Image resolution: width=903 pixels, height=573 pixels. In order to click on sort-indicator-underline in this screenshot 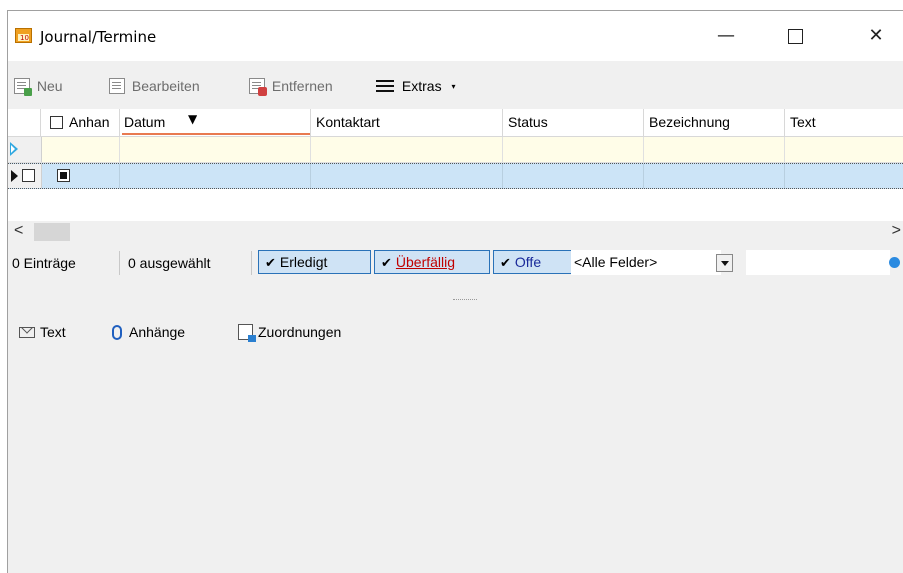, I will do `click(216, 134)`.